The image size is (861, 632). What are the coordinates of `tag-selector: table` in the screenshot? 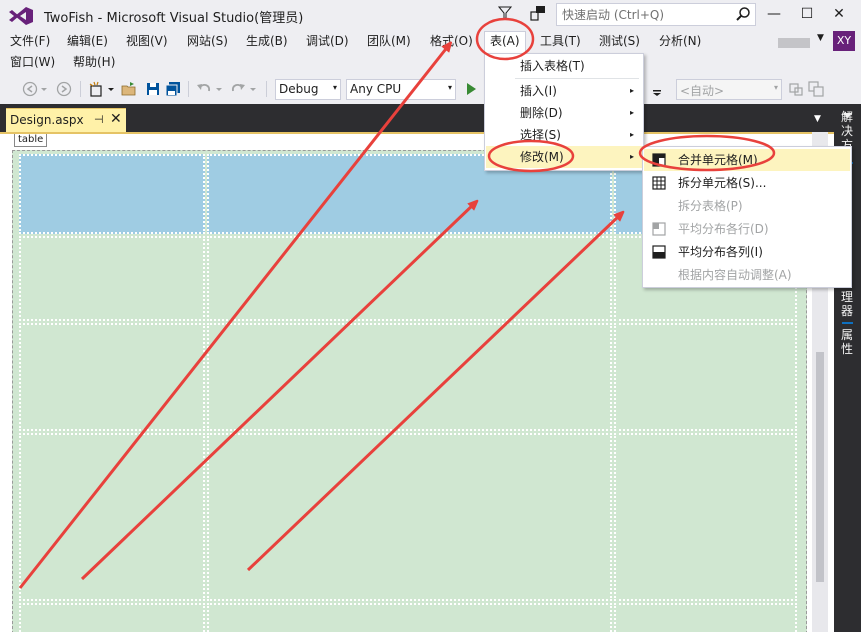 It's located at (31, 140).